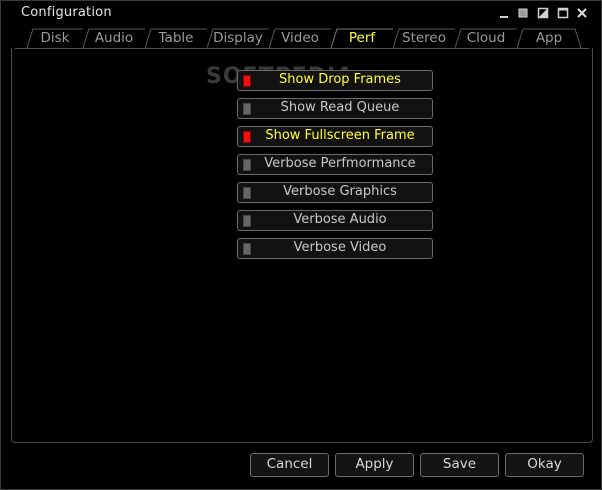  What do you see at coordinates (301, 13) in the screenshot?
I see `title-bar: Configuration` at bounding box center [301, 13].